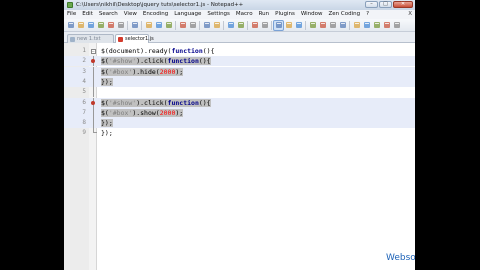  I want to click on new-file-icon, so click(70, 25).